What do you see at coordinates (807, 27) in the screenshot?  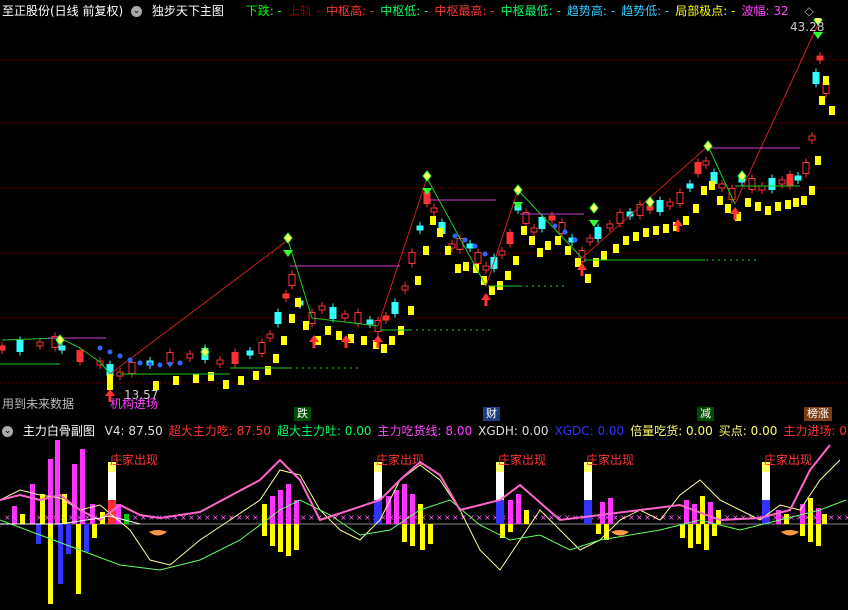 I see `high-price-label: 43.28` at bounding box center [807, 27].